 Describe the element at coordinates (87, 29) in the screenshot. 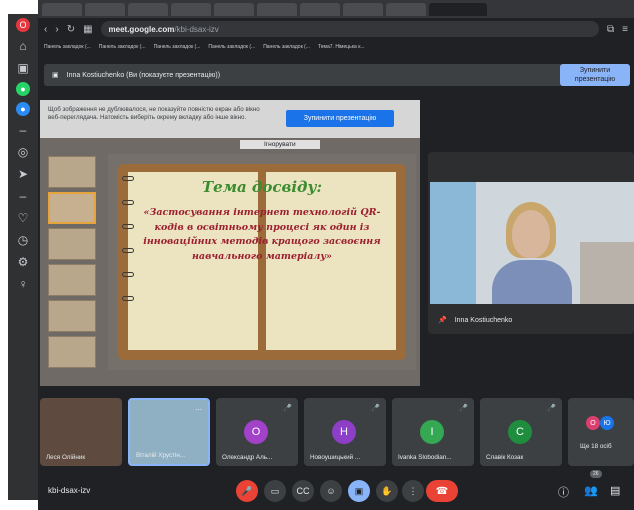

I see `grid-icon: ▦` at that location.